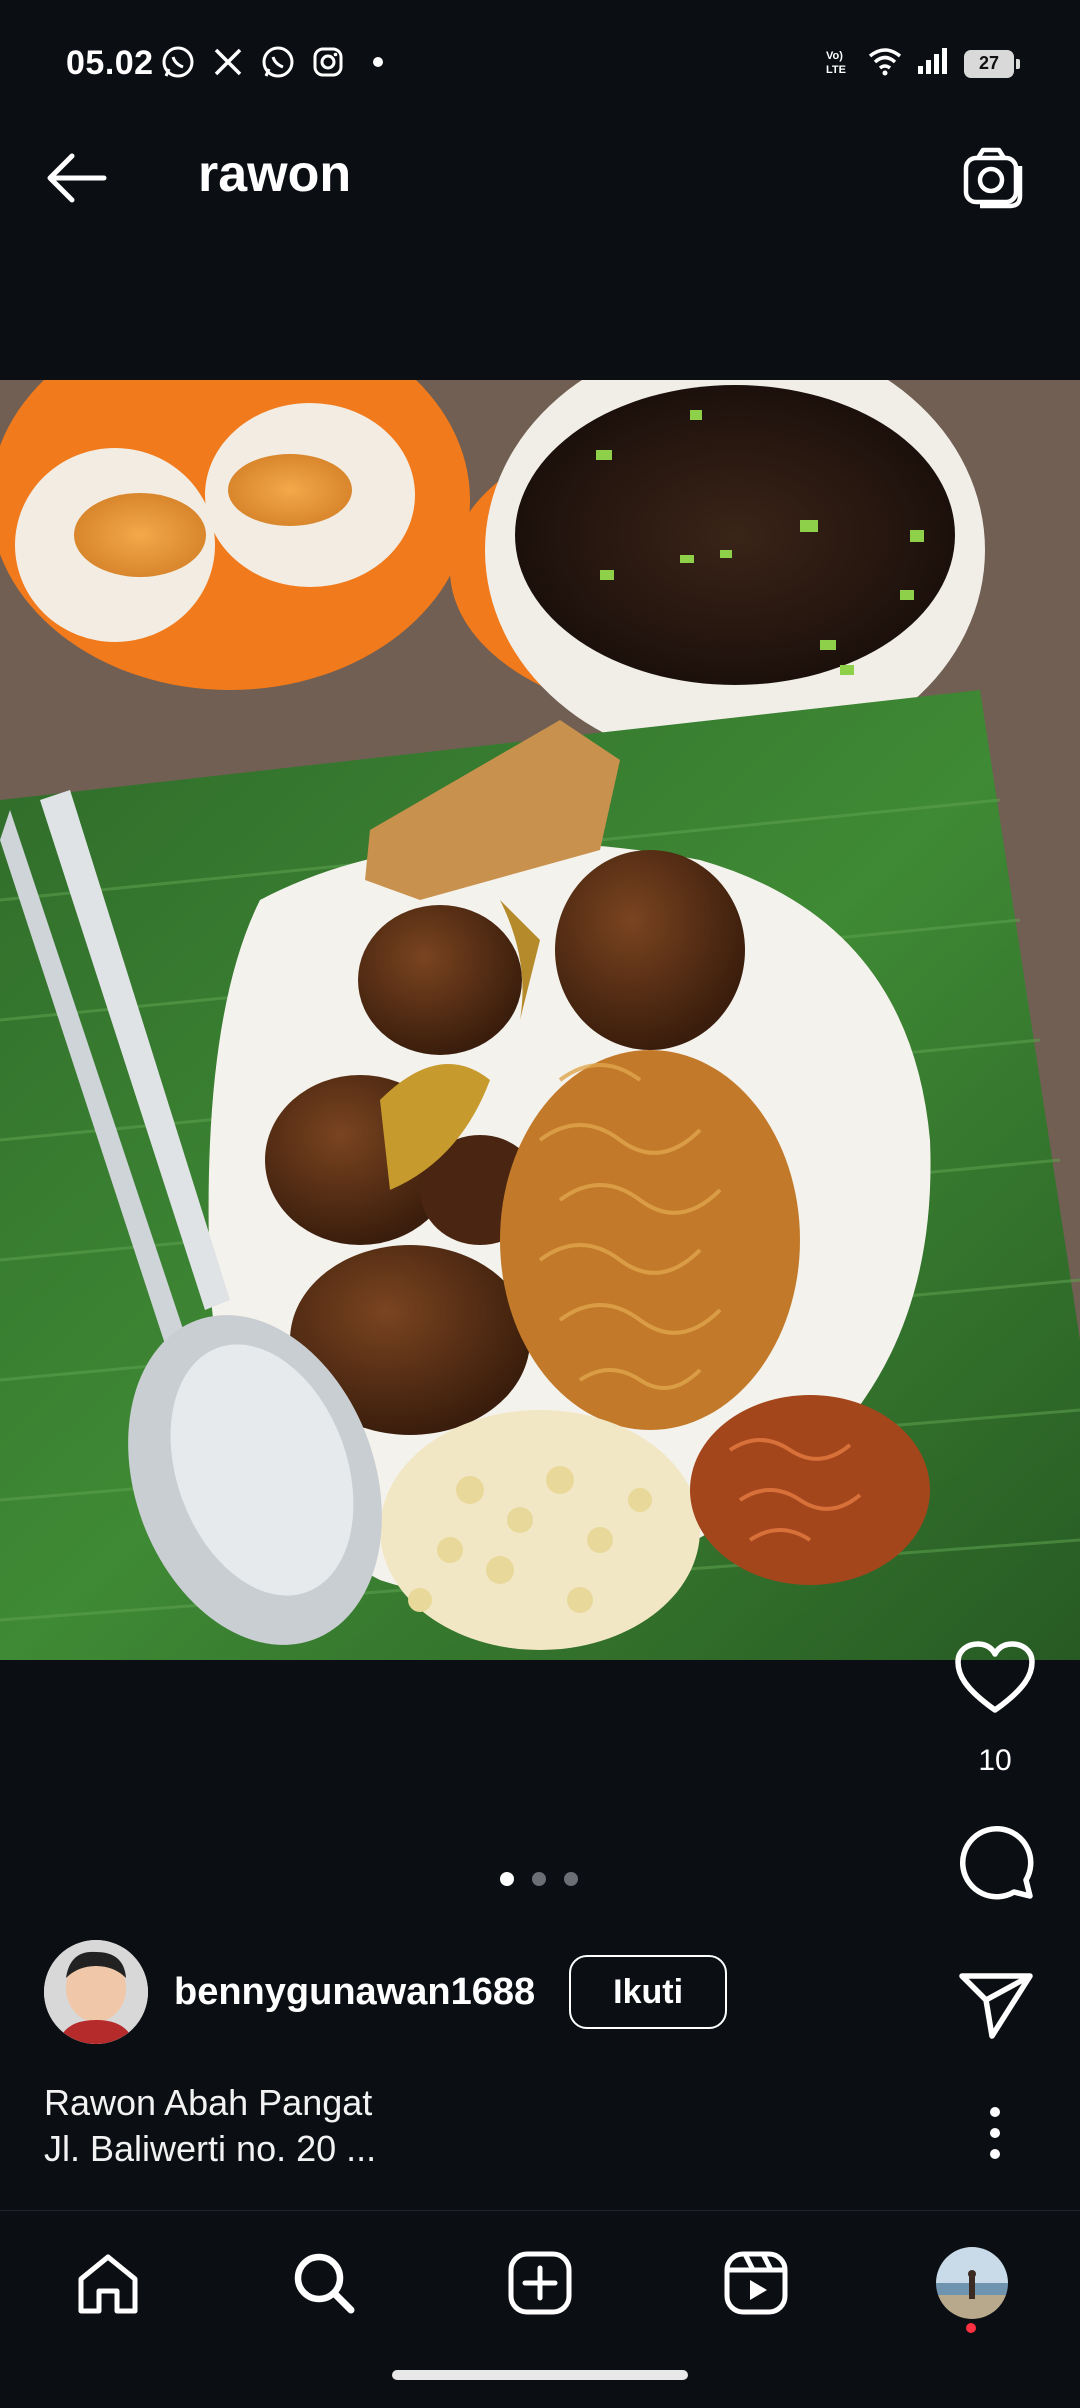 The image size is (1080, 2408). What do you see at coordinates (275, 174) in the screenshot?
I see `page-title: rawon` at bounding box center [275, 174].